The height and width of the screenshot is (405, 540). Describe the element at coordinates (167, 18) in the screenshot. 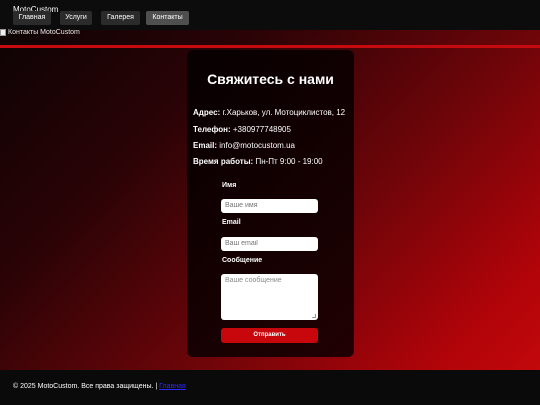

I see `nav-contacts-button: Контакты` at that location.